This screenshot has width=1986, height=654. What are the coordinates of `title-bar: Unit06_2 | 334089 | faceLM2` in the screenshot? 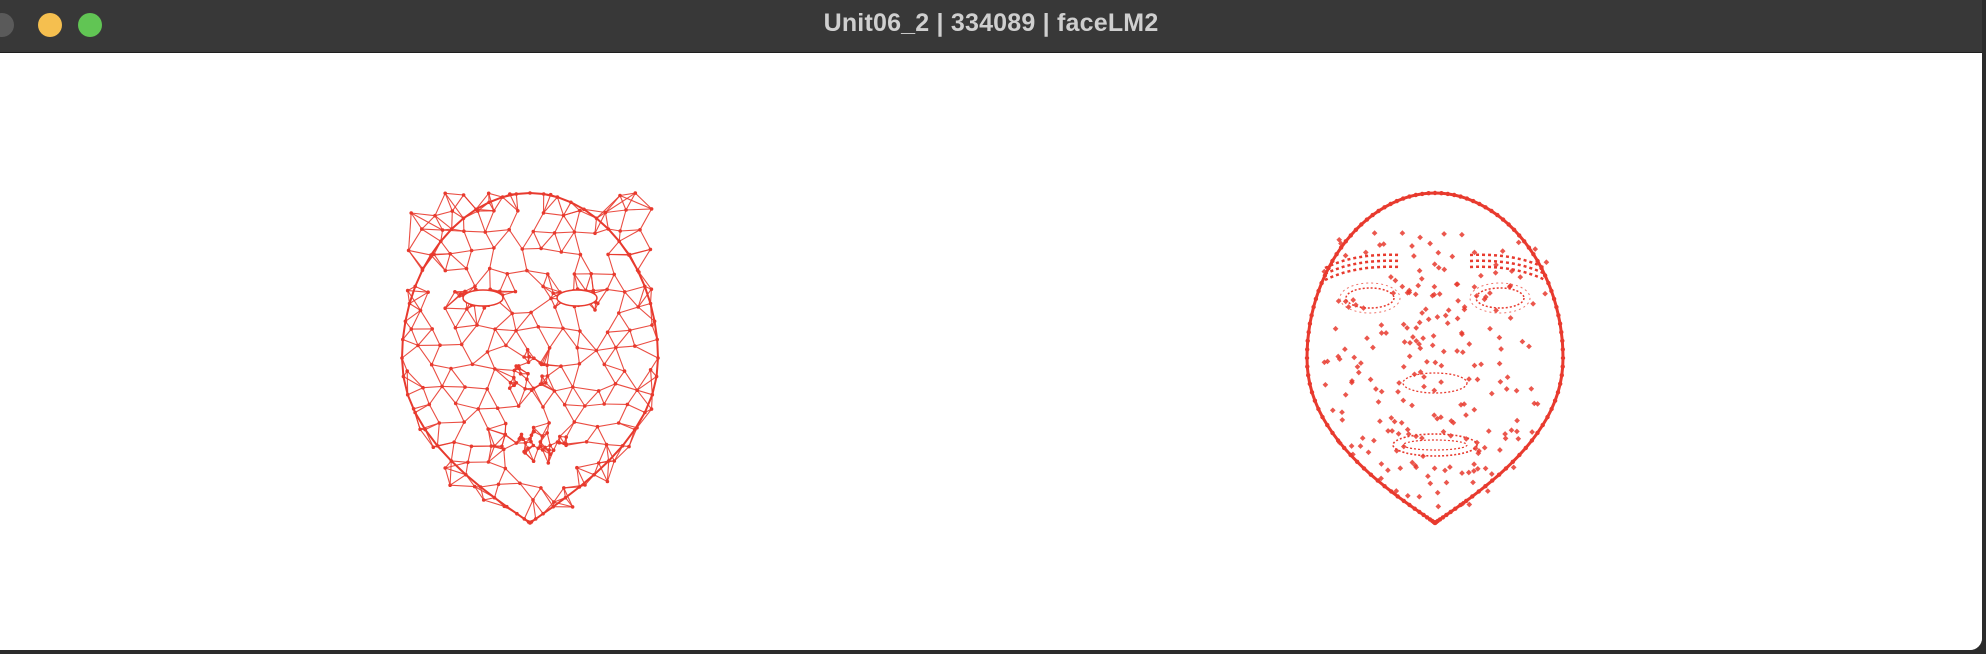 It's located at (991, 26).